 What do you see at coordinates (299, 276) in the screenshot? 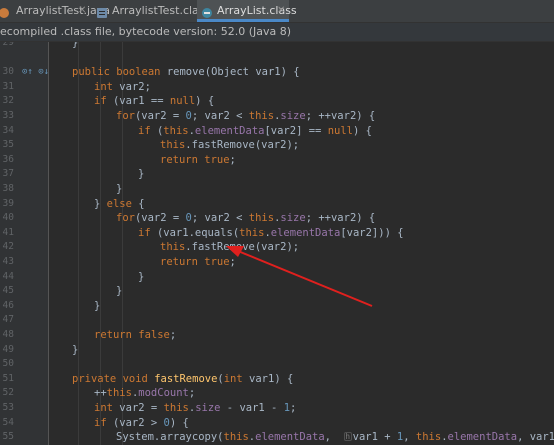
I see `annotation-arrow` at bounding box center [299, 276].